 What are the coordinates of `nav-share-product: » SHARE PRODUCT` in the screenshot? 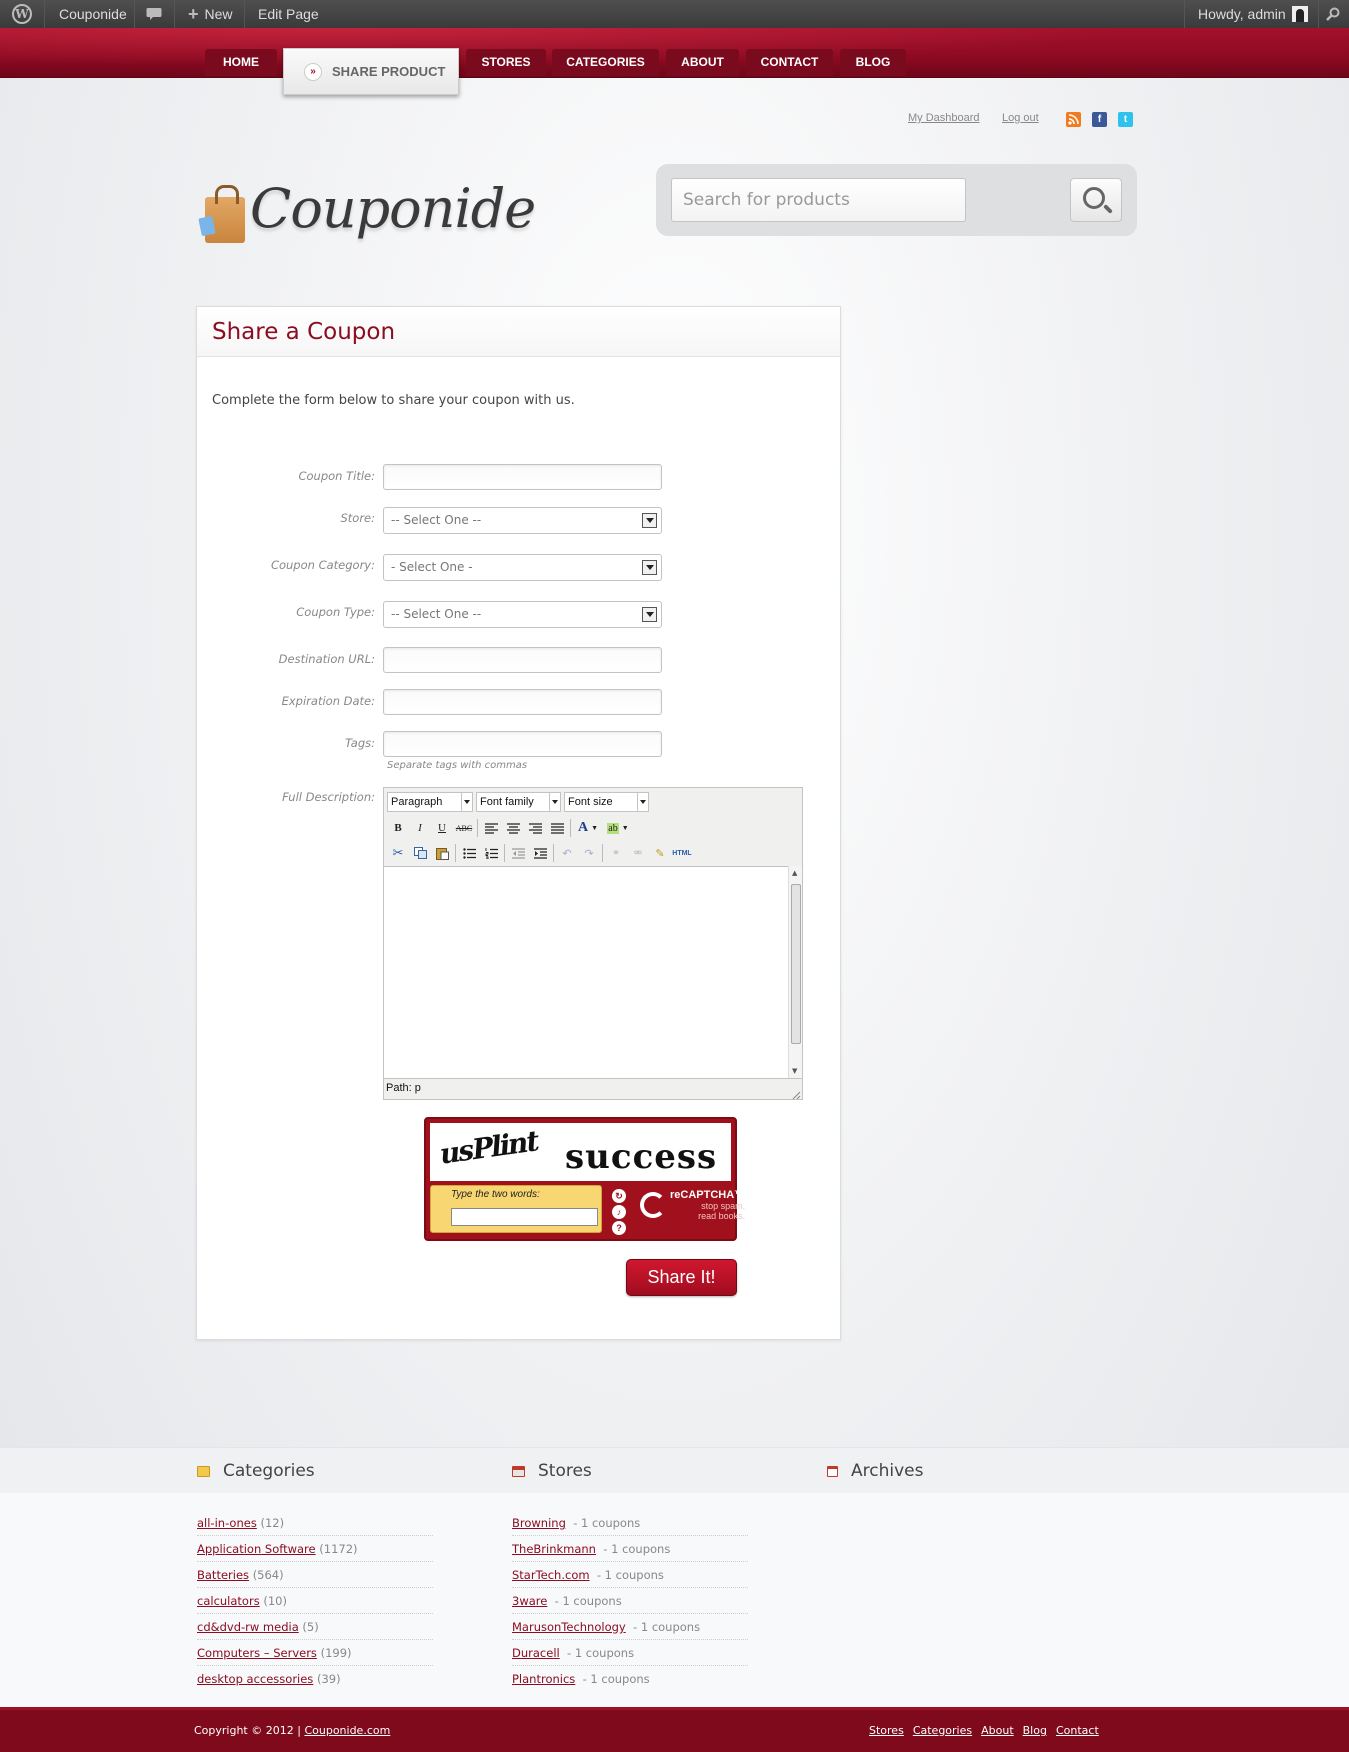 It's located at (371, 71).